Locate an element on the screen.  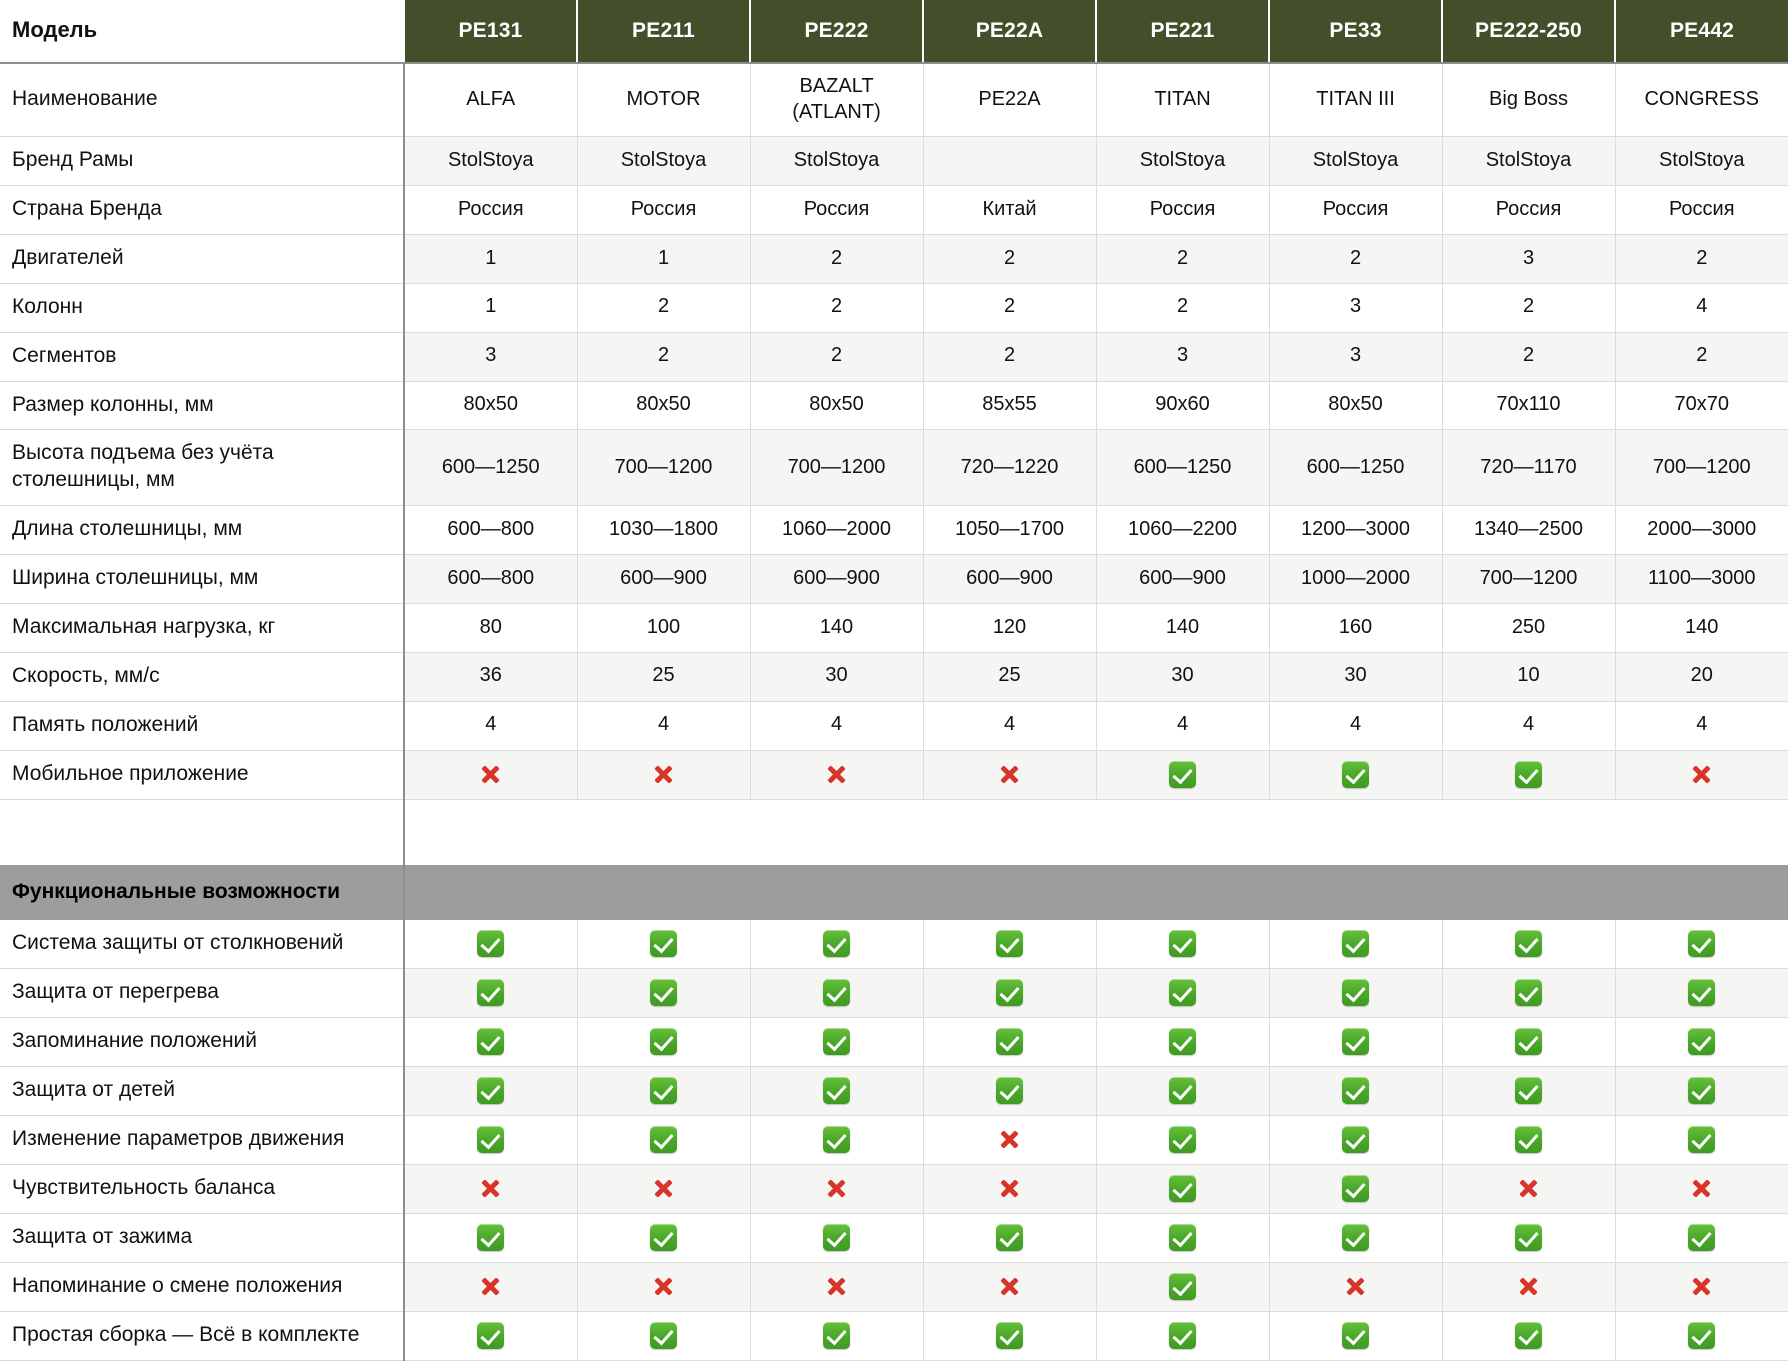
row-label-двигателей: Двигателей is located at coordinates (202, 259).